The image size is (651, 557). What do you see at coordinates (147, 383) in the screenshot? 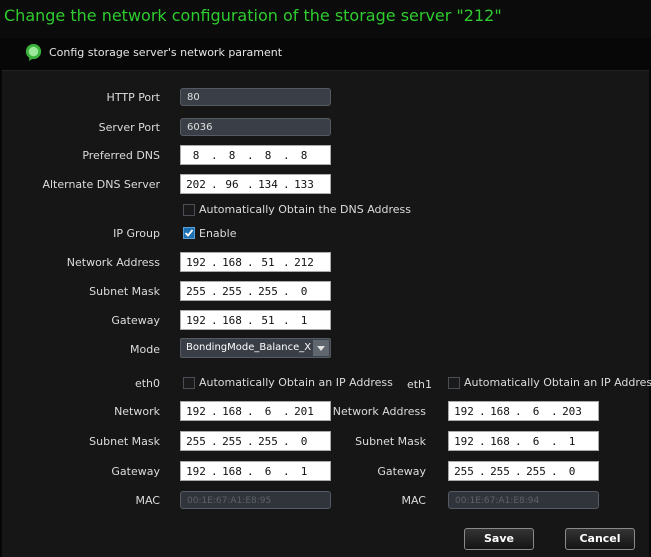
I see `eth0-label: eth0` at bounding box center [147, 383].